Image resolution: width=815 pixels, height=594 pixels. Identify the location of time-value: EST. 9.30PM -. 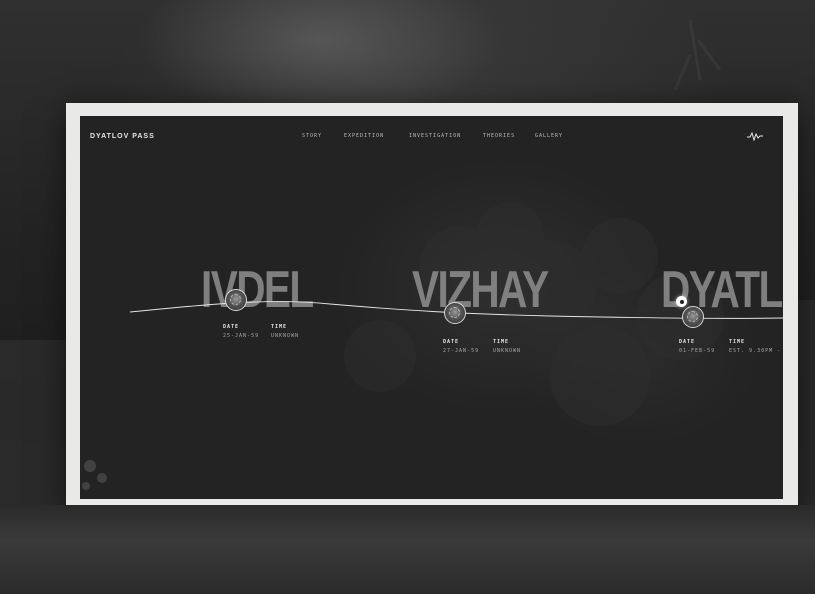
(755, 351).